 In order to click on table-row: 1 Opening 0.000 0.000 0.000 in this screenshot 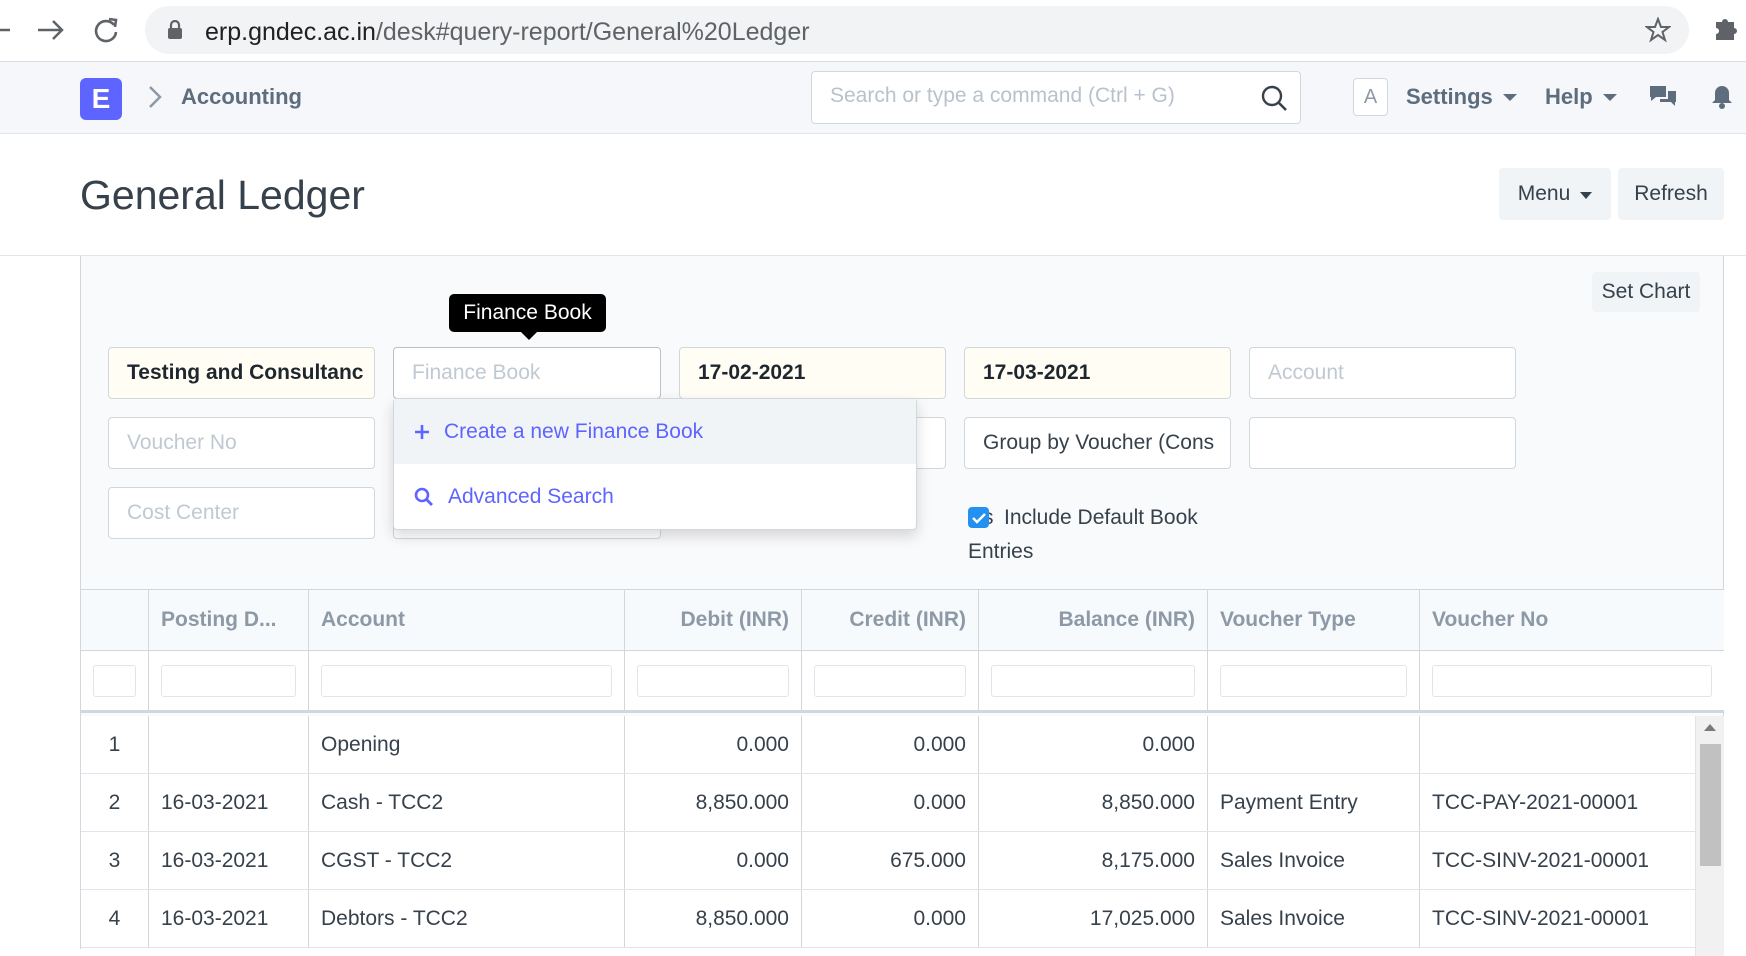, I will do `click(902, 745)`.